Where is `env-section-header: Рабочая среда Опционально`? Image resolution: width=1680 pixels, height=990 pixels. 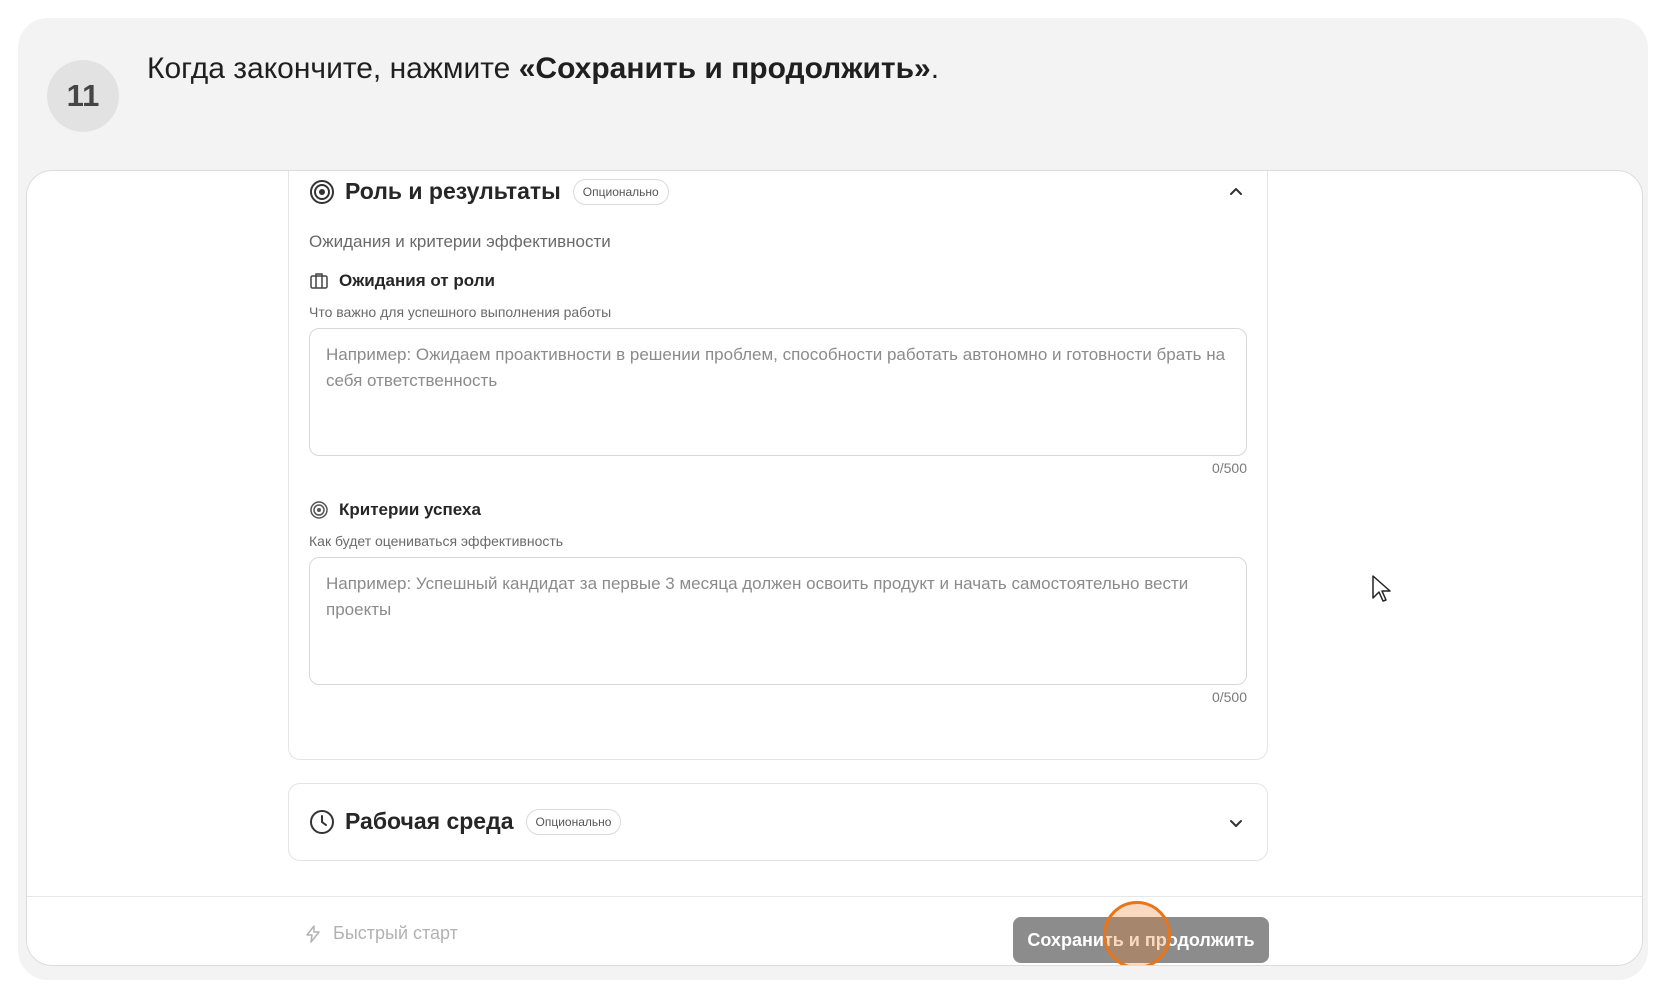
env-section-header: Рабочая среда Опционально is located at coordinates (465, 821).